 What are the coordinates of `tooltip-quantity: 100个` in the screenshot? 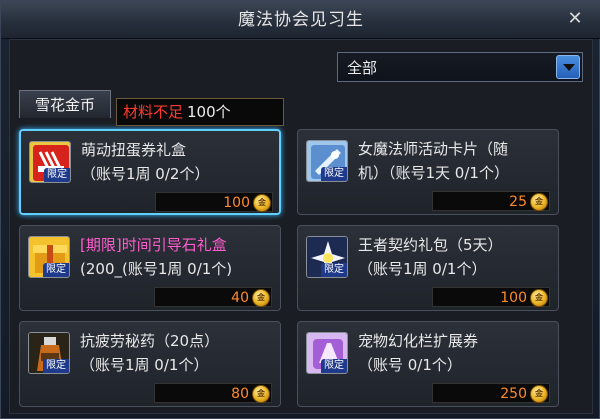 It's located at (209, 112).